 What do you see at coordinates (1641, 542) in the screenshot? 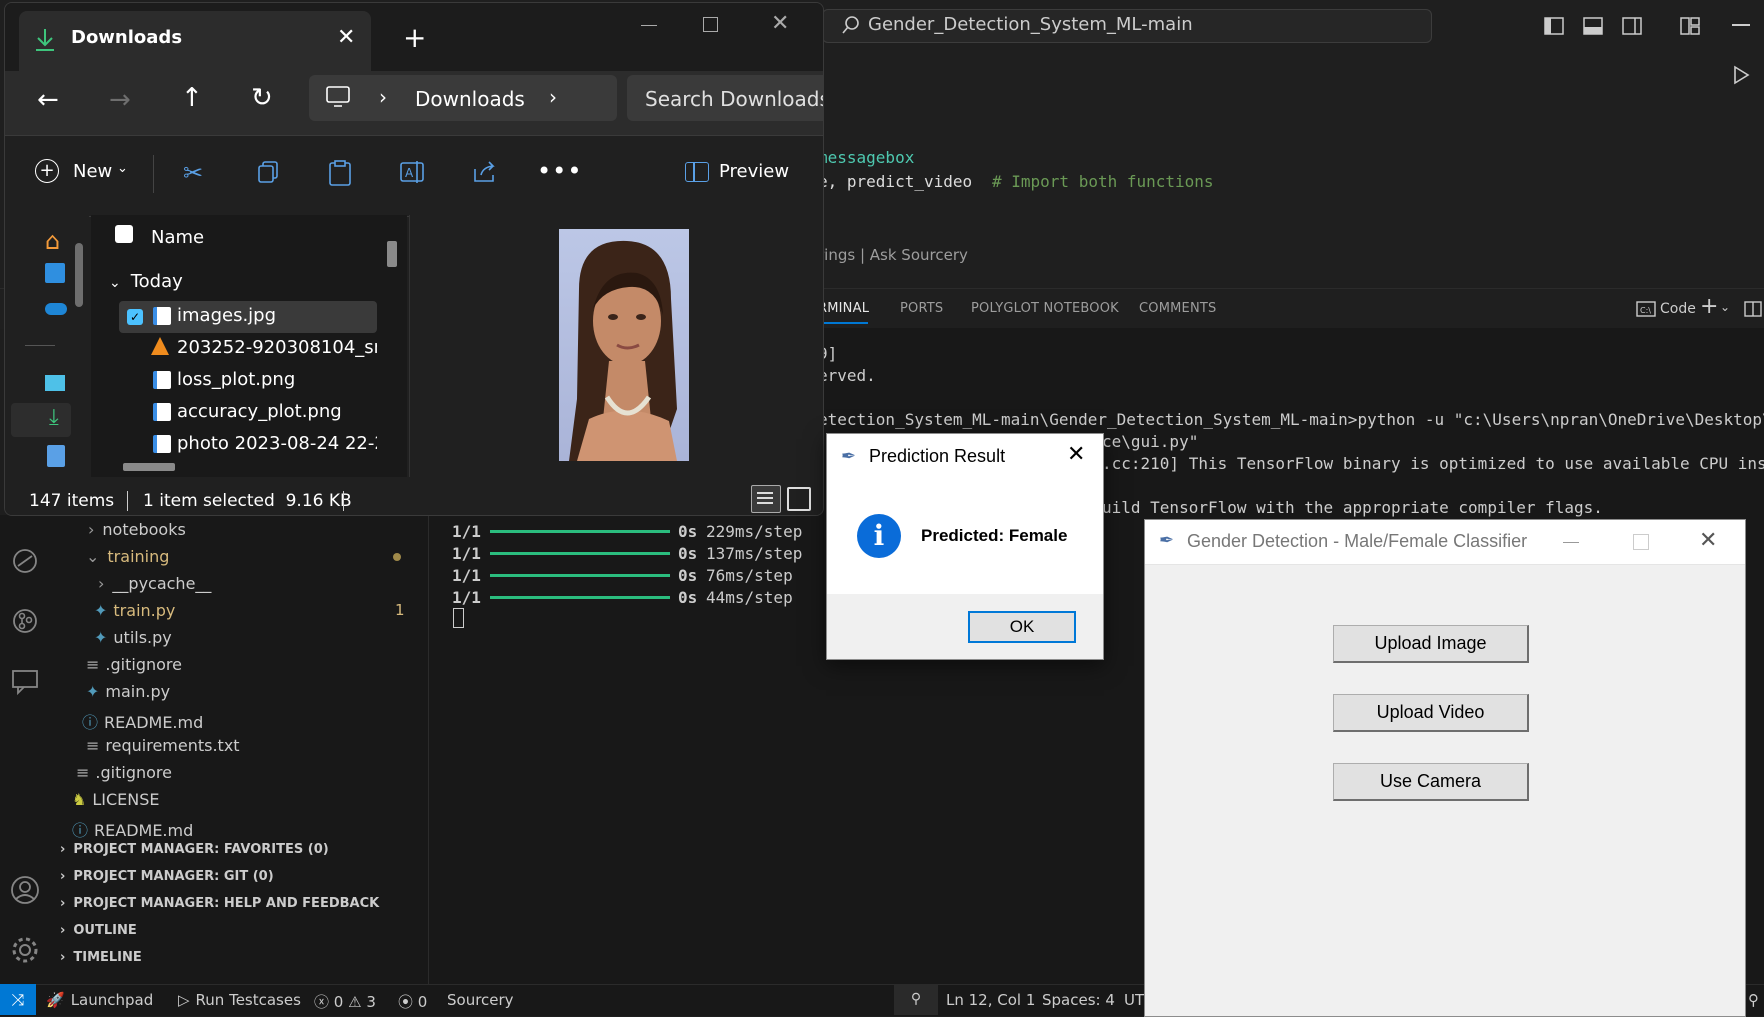
I see `app-maximize-icon` at bounding box center [1641, 542].